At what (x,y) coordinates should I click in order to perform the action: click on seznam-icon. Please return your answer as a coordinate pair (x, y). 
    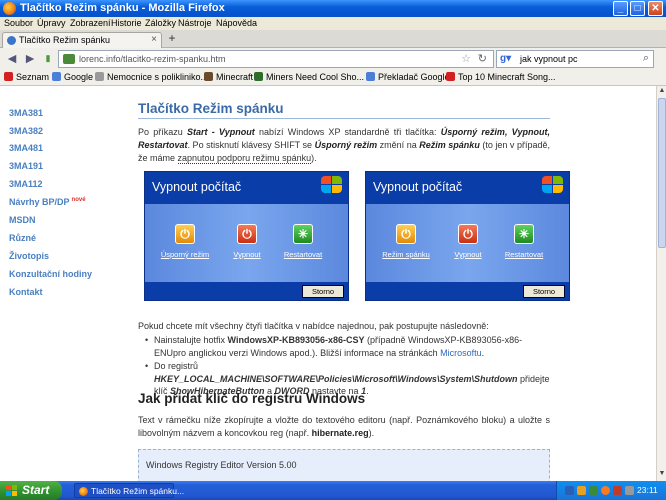
    Looking at the image, I should click on (8, 76).